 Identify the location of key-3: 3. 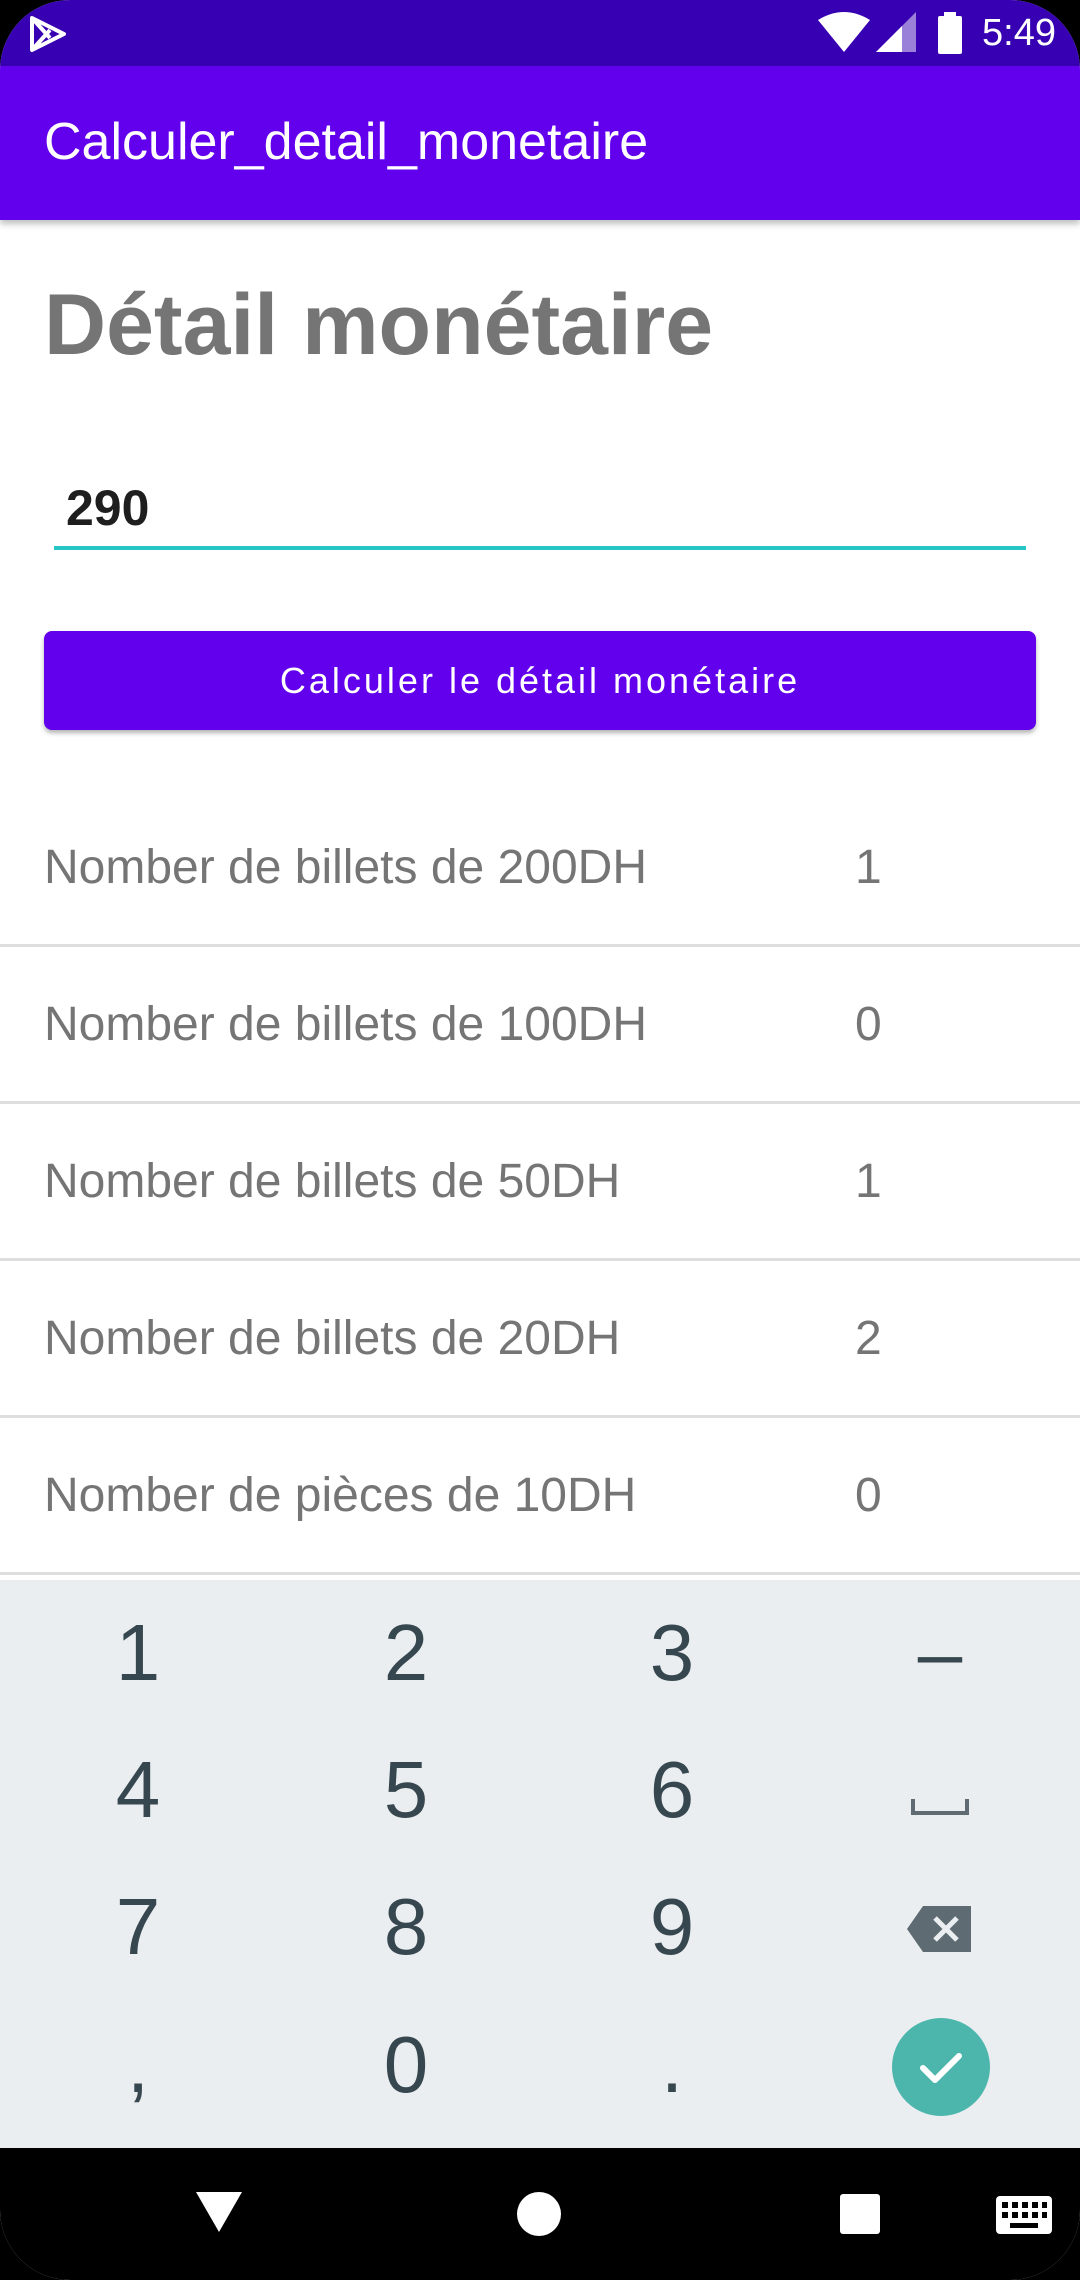
(672, 1653).